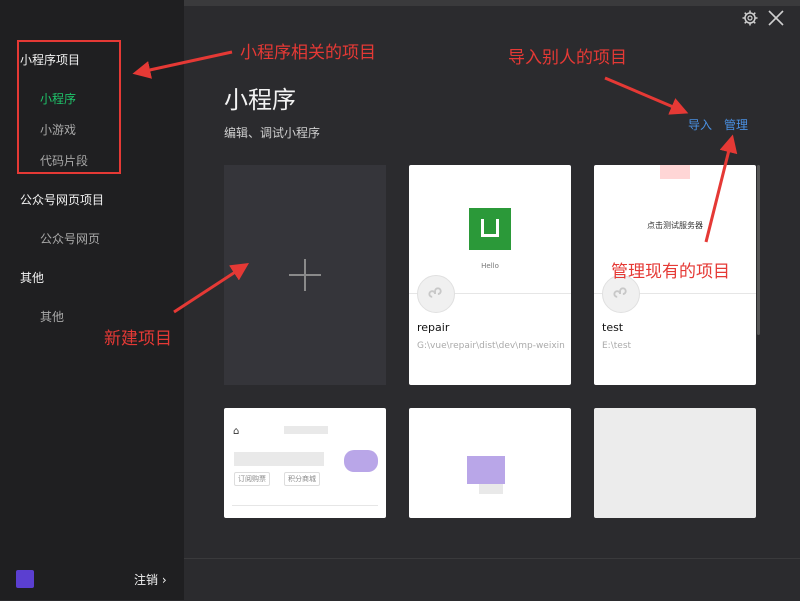 Image resolution: width=800 pixels, height=601 pixels. What do you see at coordinates (675, 225) in the screenshot?
I see `preview-text: 点击测试服务器` at bounding box center [675, 225].